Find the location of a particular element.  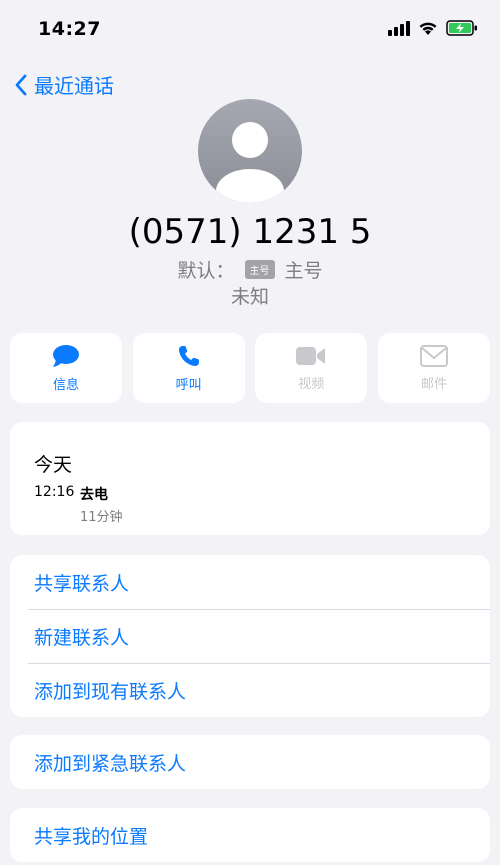

mail-icon is located at coordinates (433, 355).